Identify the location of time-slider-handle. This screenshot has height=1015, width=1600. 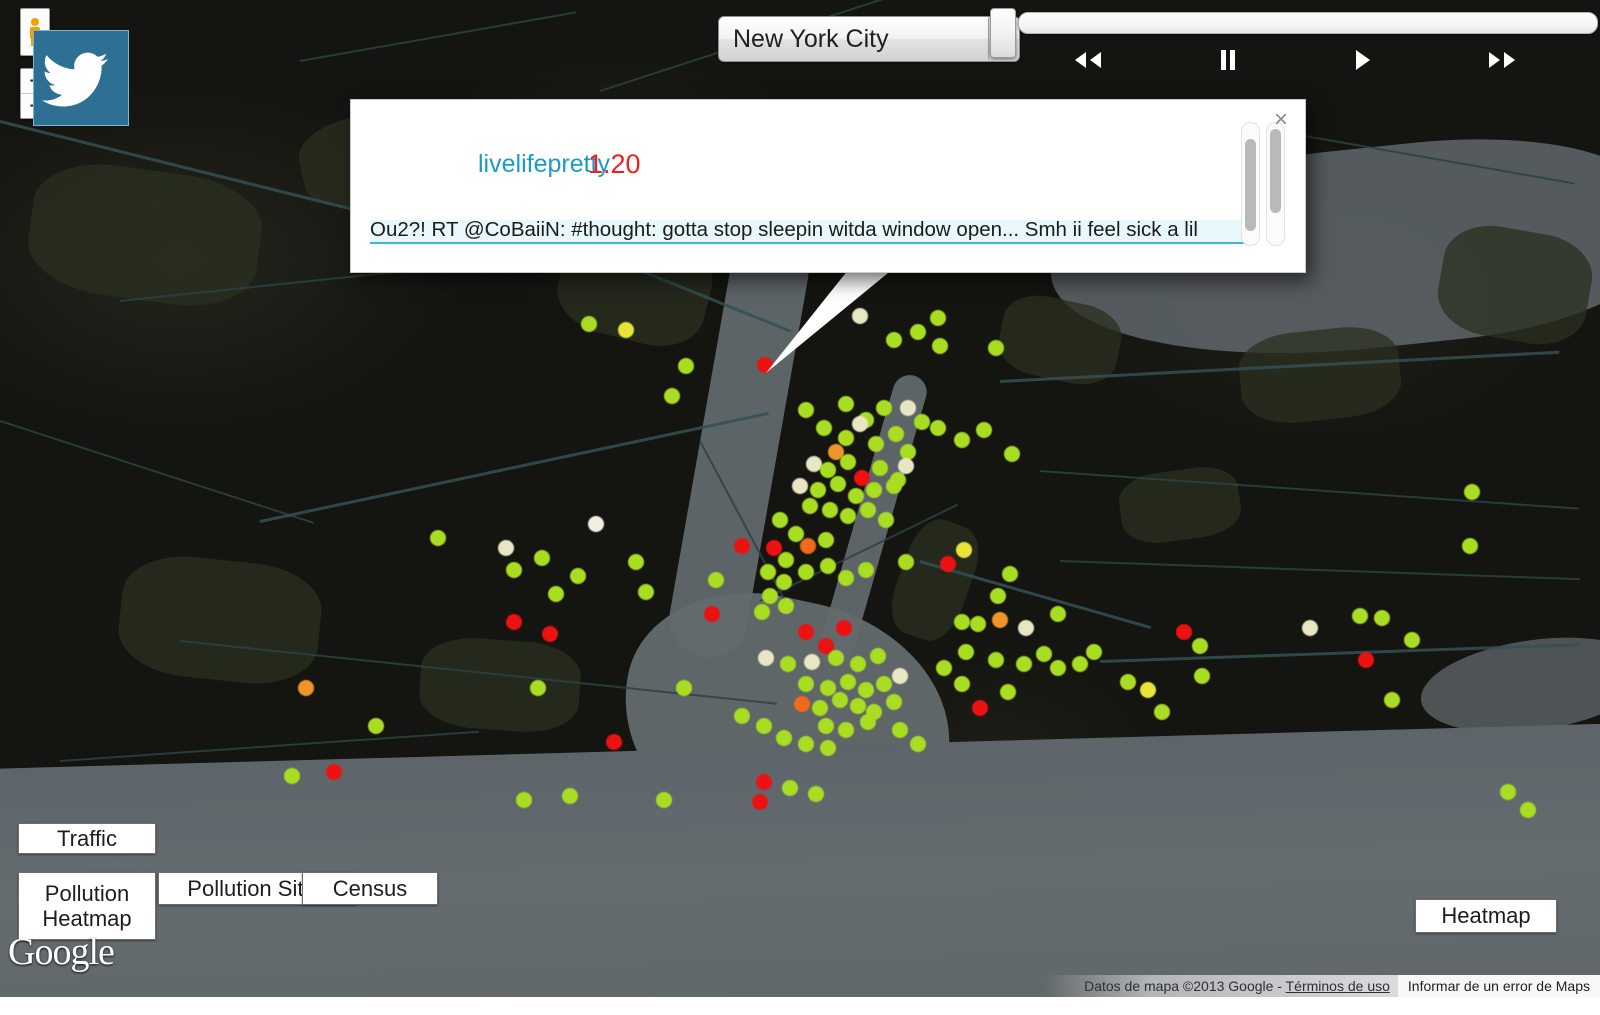
(1003, 33).